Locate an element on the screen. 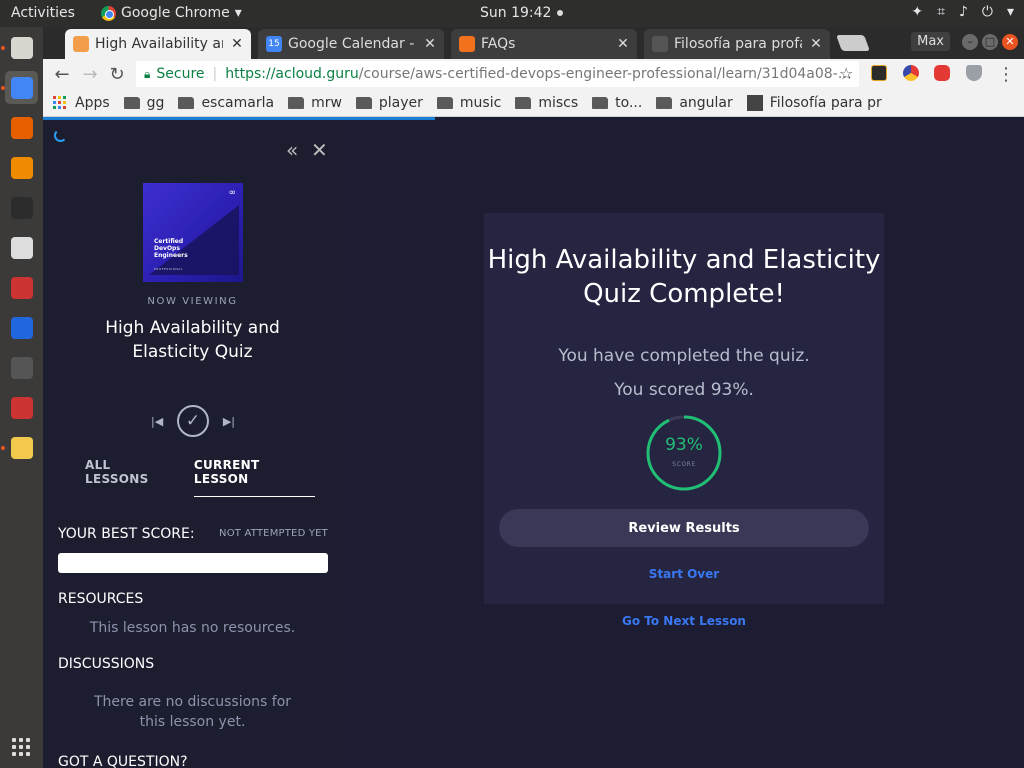 This screenshot has width=1024, height=768. bookmark-label: mrw is located at coordinates (326, 102).